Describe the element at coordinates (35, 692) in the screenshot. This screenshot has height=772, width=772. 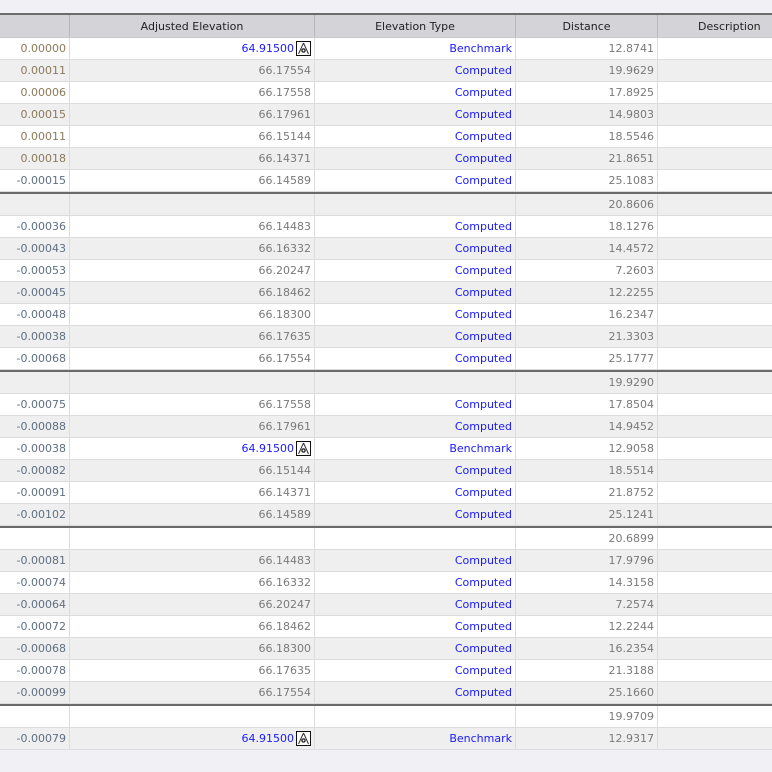
I see `correction-cell: -0.00099` at that location.